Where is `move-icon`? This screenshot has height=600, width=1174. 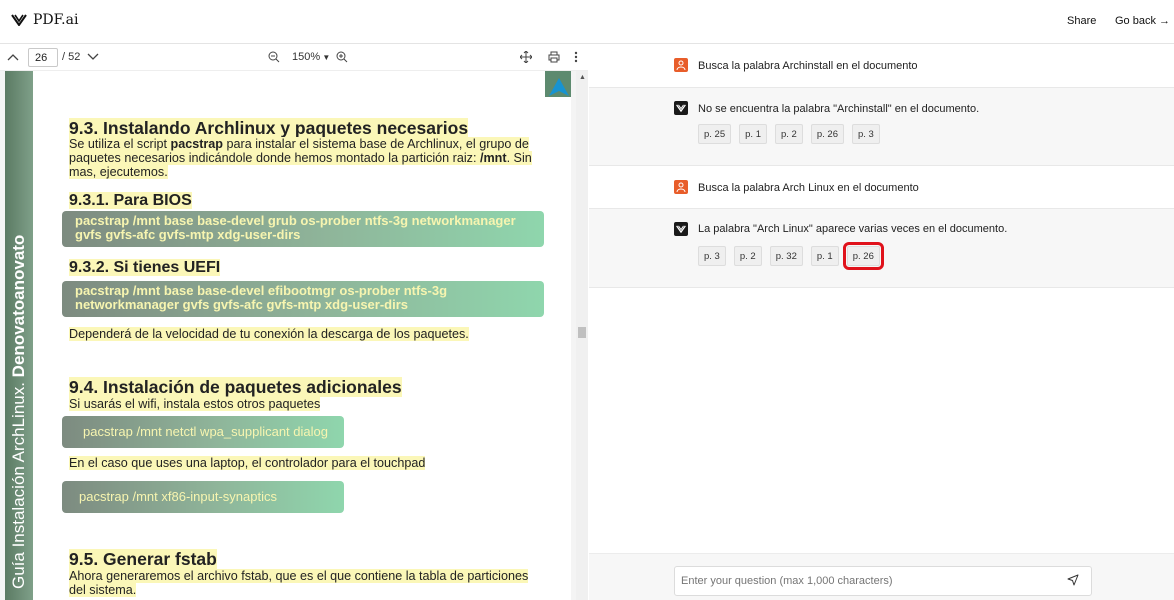 move-icon is located at coordinates (526, 57).